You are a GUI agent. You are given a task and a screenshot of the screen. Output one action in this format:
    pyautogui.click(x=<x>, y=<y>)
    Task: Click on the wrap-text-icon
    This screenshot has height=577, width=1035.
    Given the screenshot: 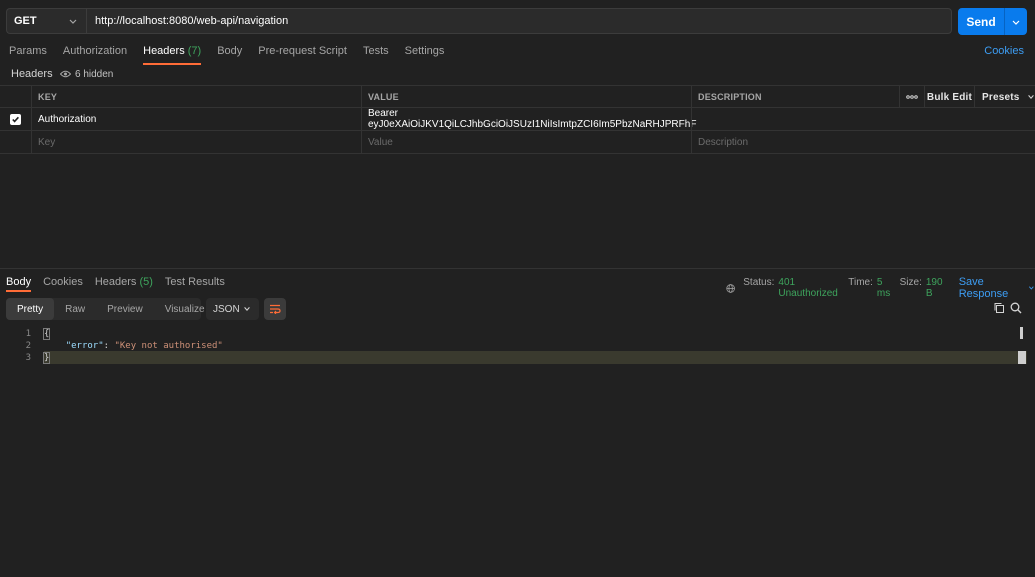 What is the action you would take?
    pyautogui.click(x=275, y=309)
    